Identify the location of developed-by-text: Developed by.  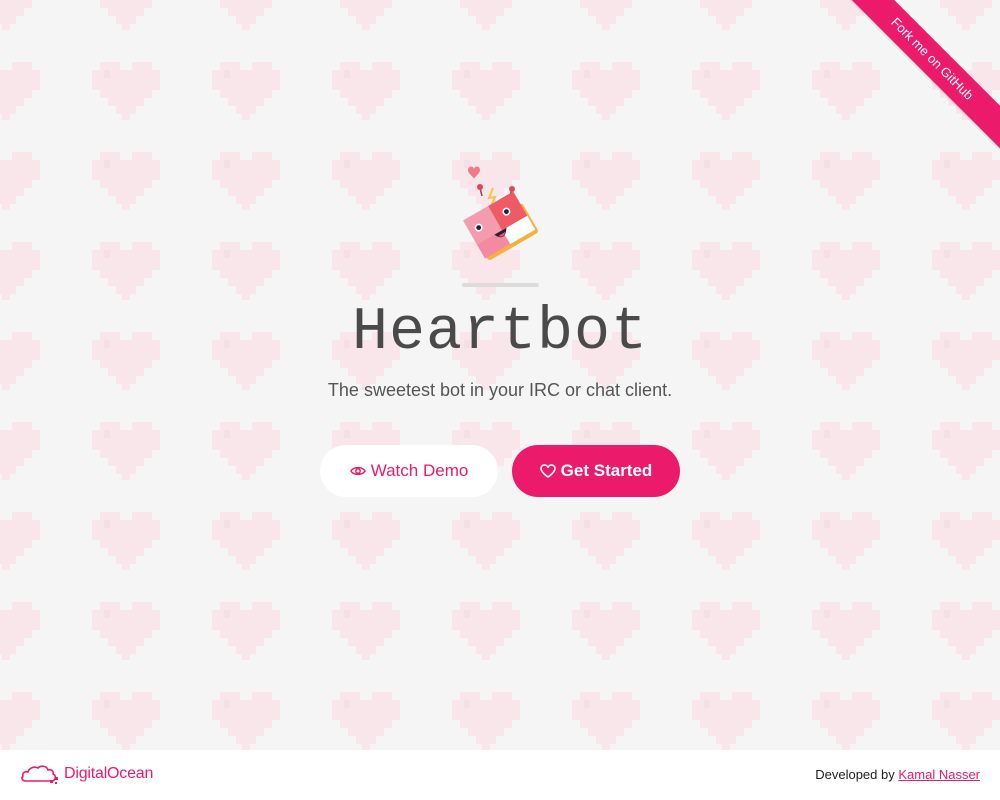
(855, 774).